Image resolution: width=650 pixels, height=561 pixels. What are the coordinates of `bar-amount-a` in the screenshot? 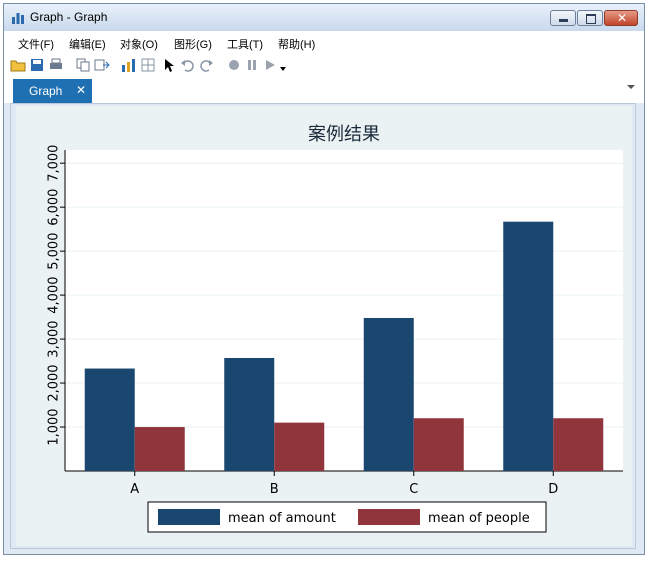 It's located at (109, 419).